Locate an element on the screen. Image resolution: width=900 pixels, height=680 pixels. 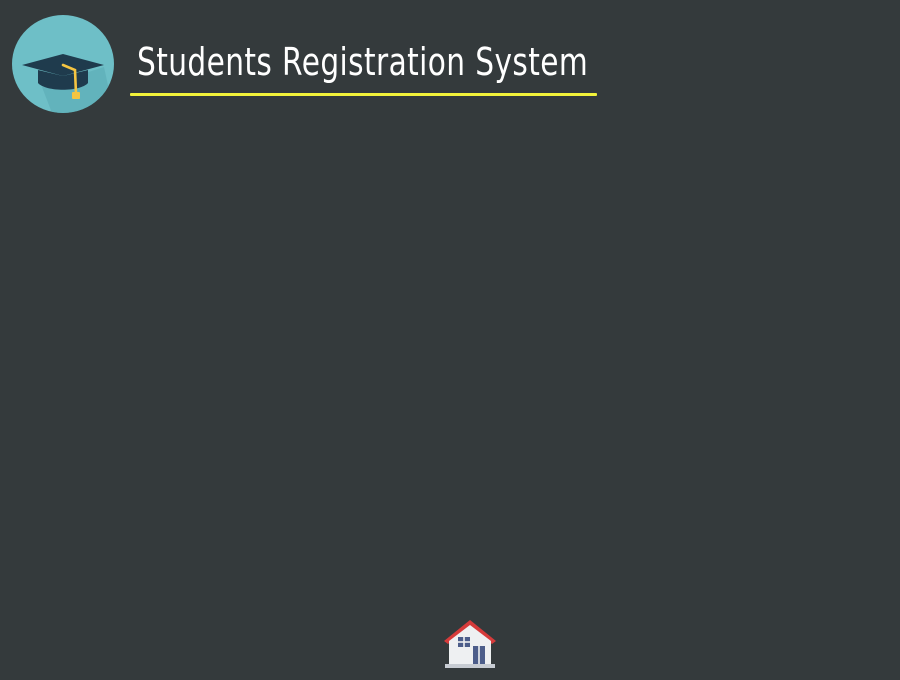
house-icon is located at coordinates (470, 644).